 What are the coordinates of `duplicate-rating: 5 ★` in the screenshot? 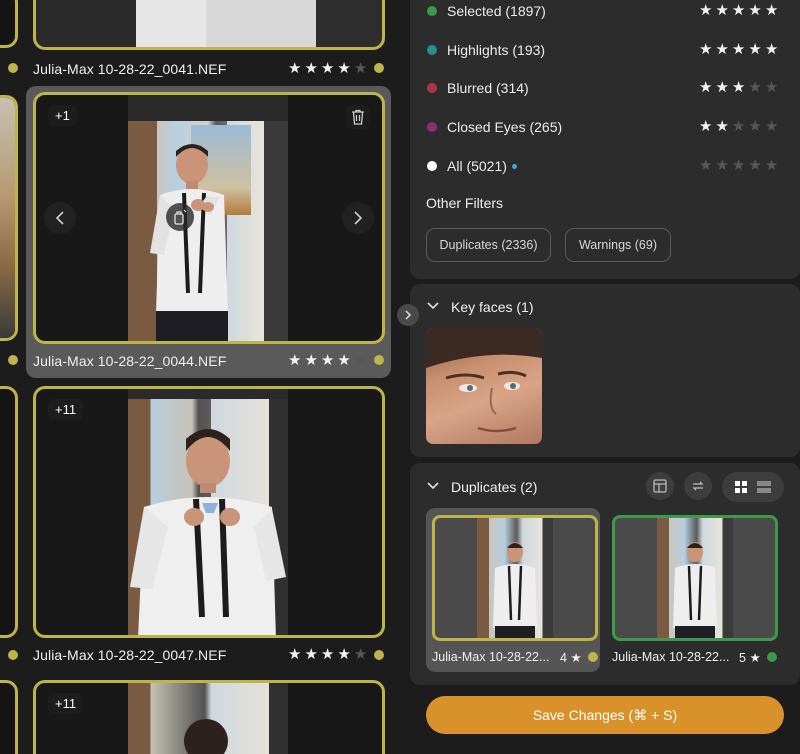 It's located at (750, 658).